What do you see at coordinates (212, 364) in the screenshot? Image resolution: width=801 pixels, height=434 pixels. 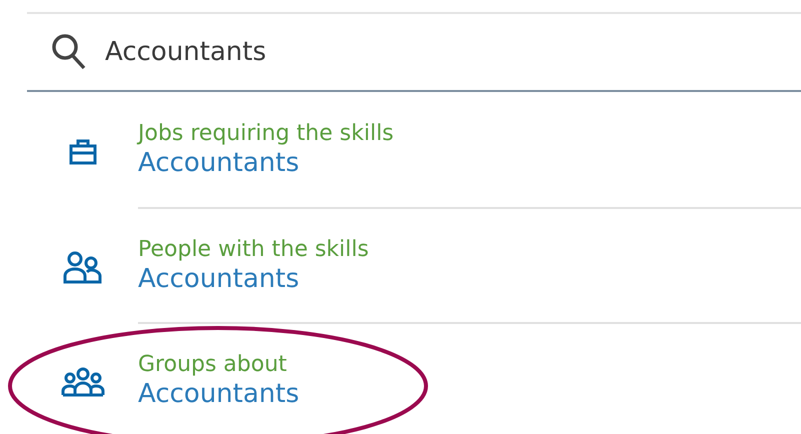 I see `suggestion-title: Groups about` at bounding box center [212, 364].